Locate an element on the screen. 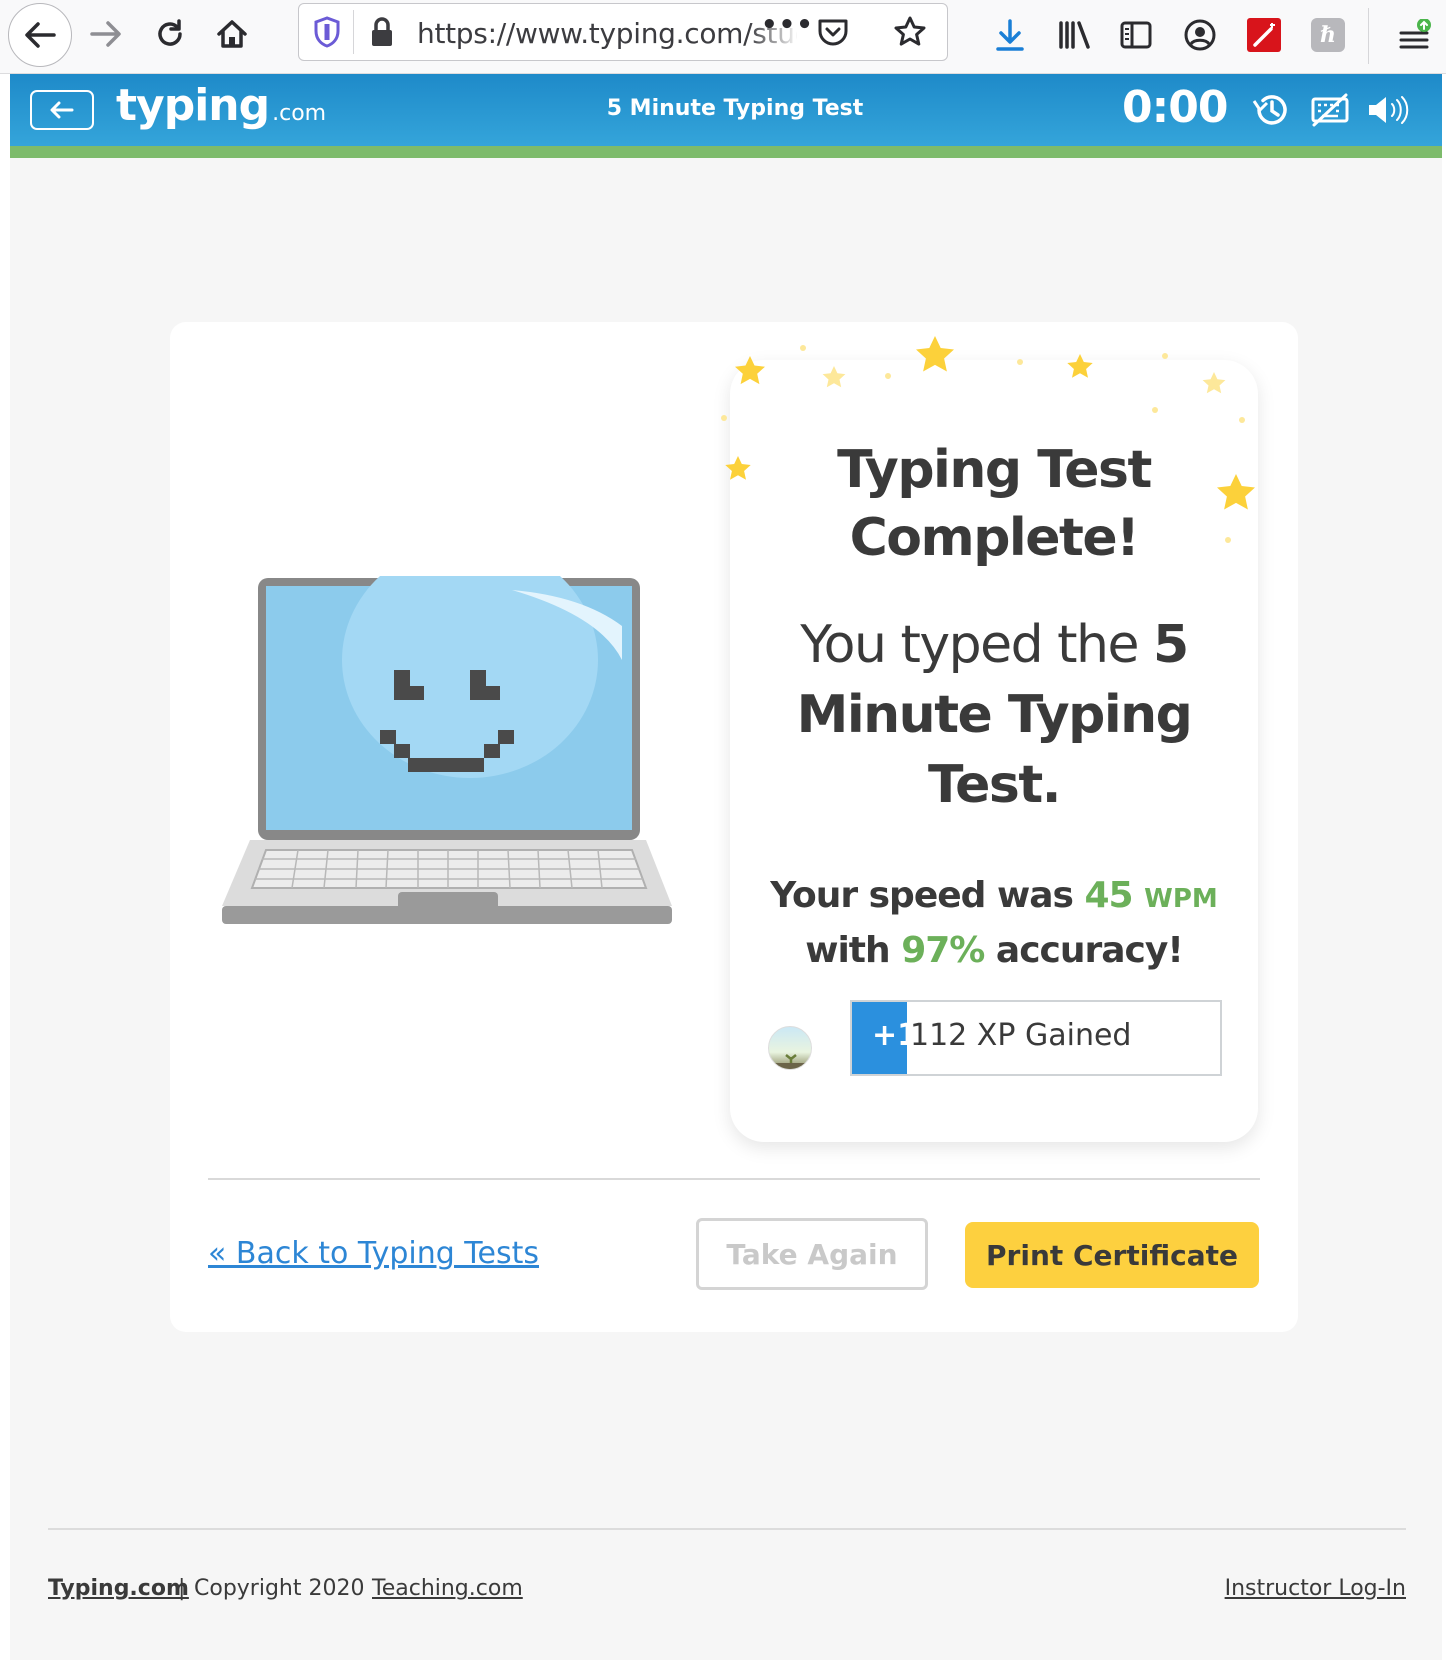  arrow-right-icon is located at coordinates (105, 34).